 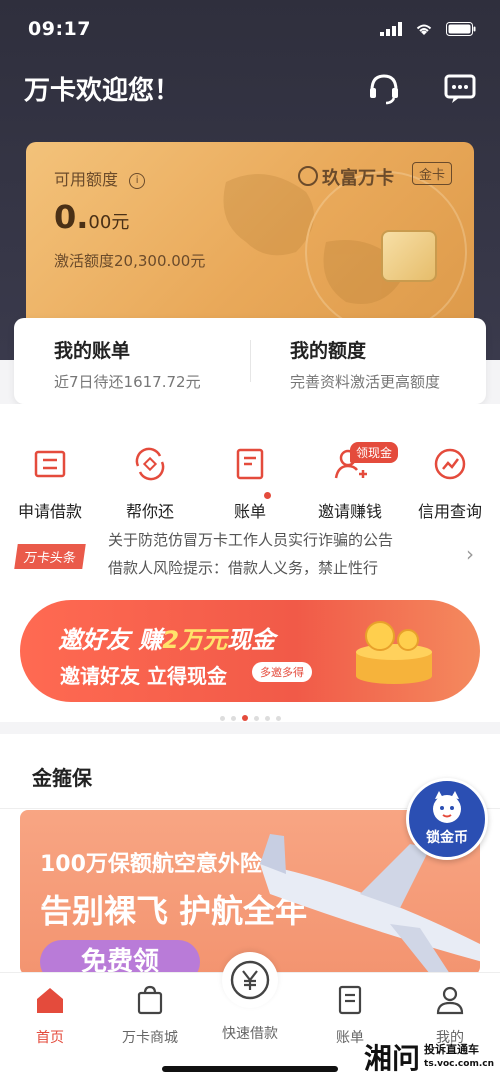 What do you see at coordinates (150, 464) in the screenshot?
I see `repay-help-icon` at bounding box center [150, 464].